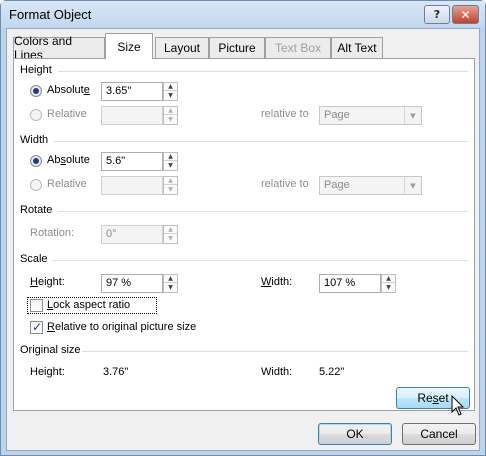 The image size is (486, 456). What do you see at coordinates (89, 305) in the screenshot?
I see `lock-aspect-ratio-label: Lock aspect ratio` at bounding box center [89, 305].